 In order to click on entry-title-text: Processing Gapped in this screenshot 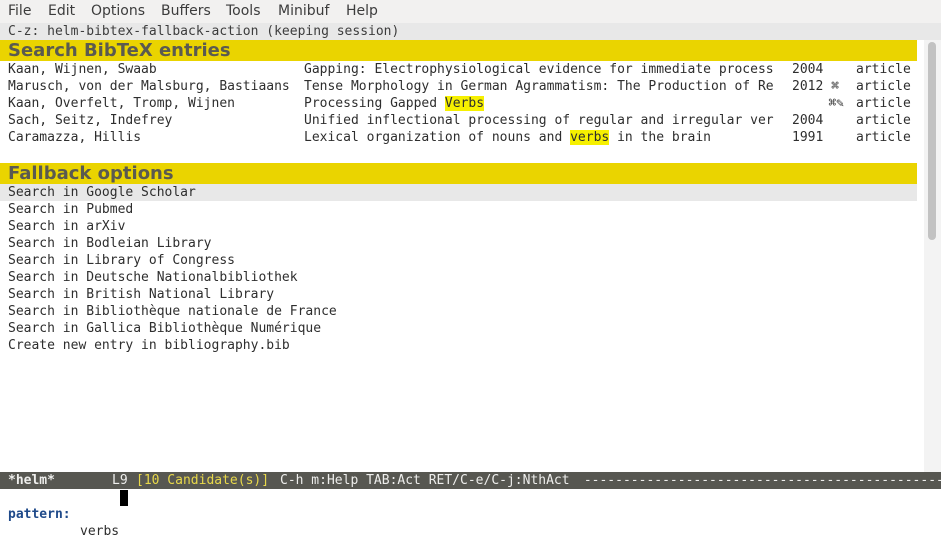, I will do `click(374, 103)`.